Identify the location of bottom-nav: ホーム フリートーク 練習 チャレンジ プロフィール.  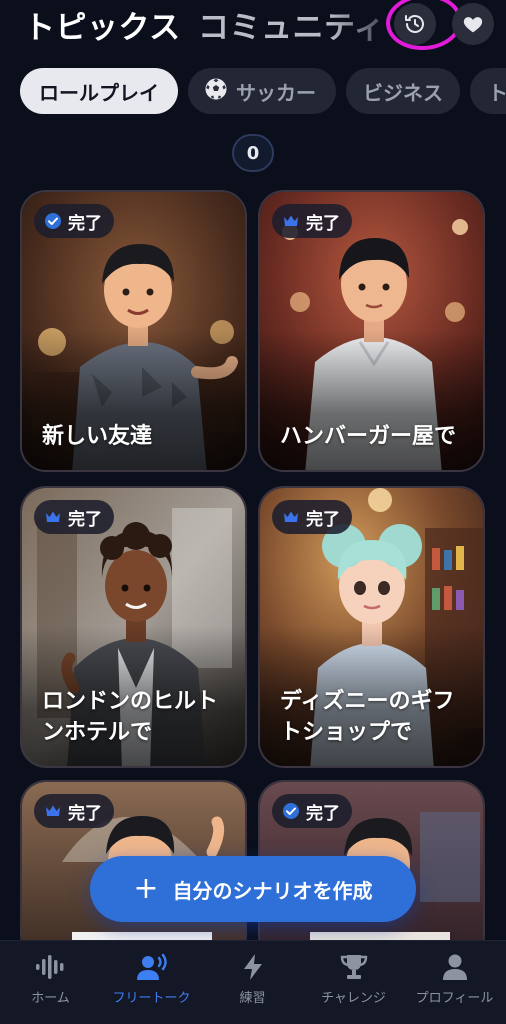
(253, 982).